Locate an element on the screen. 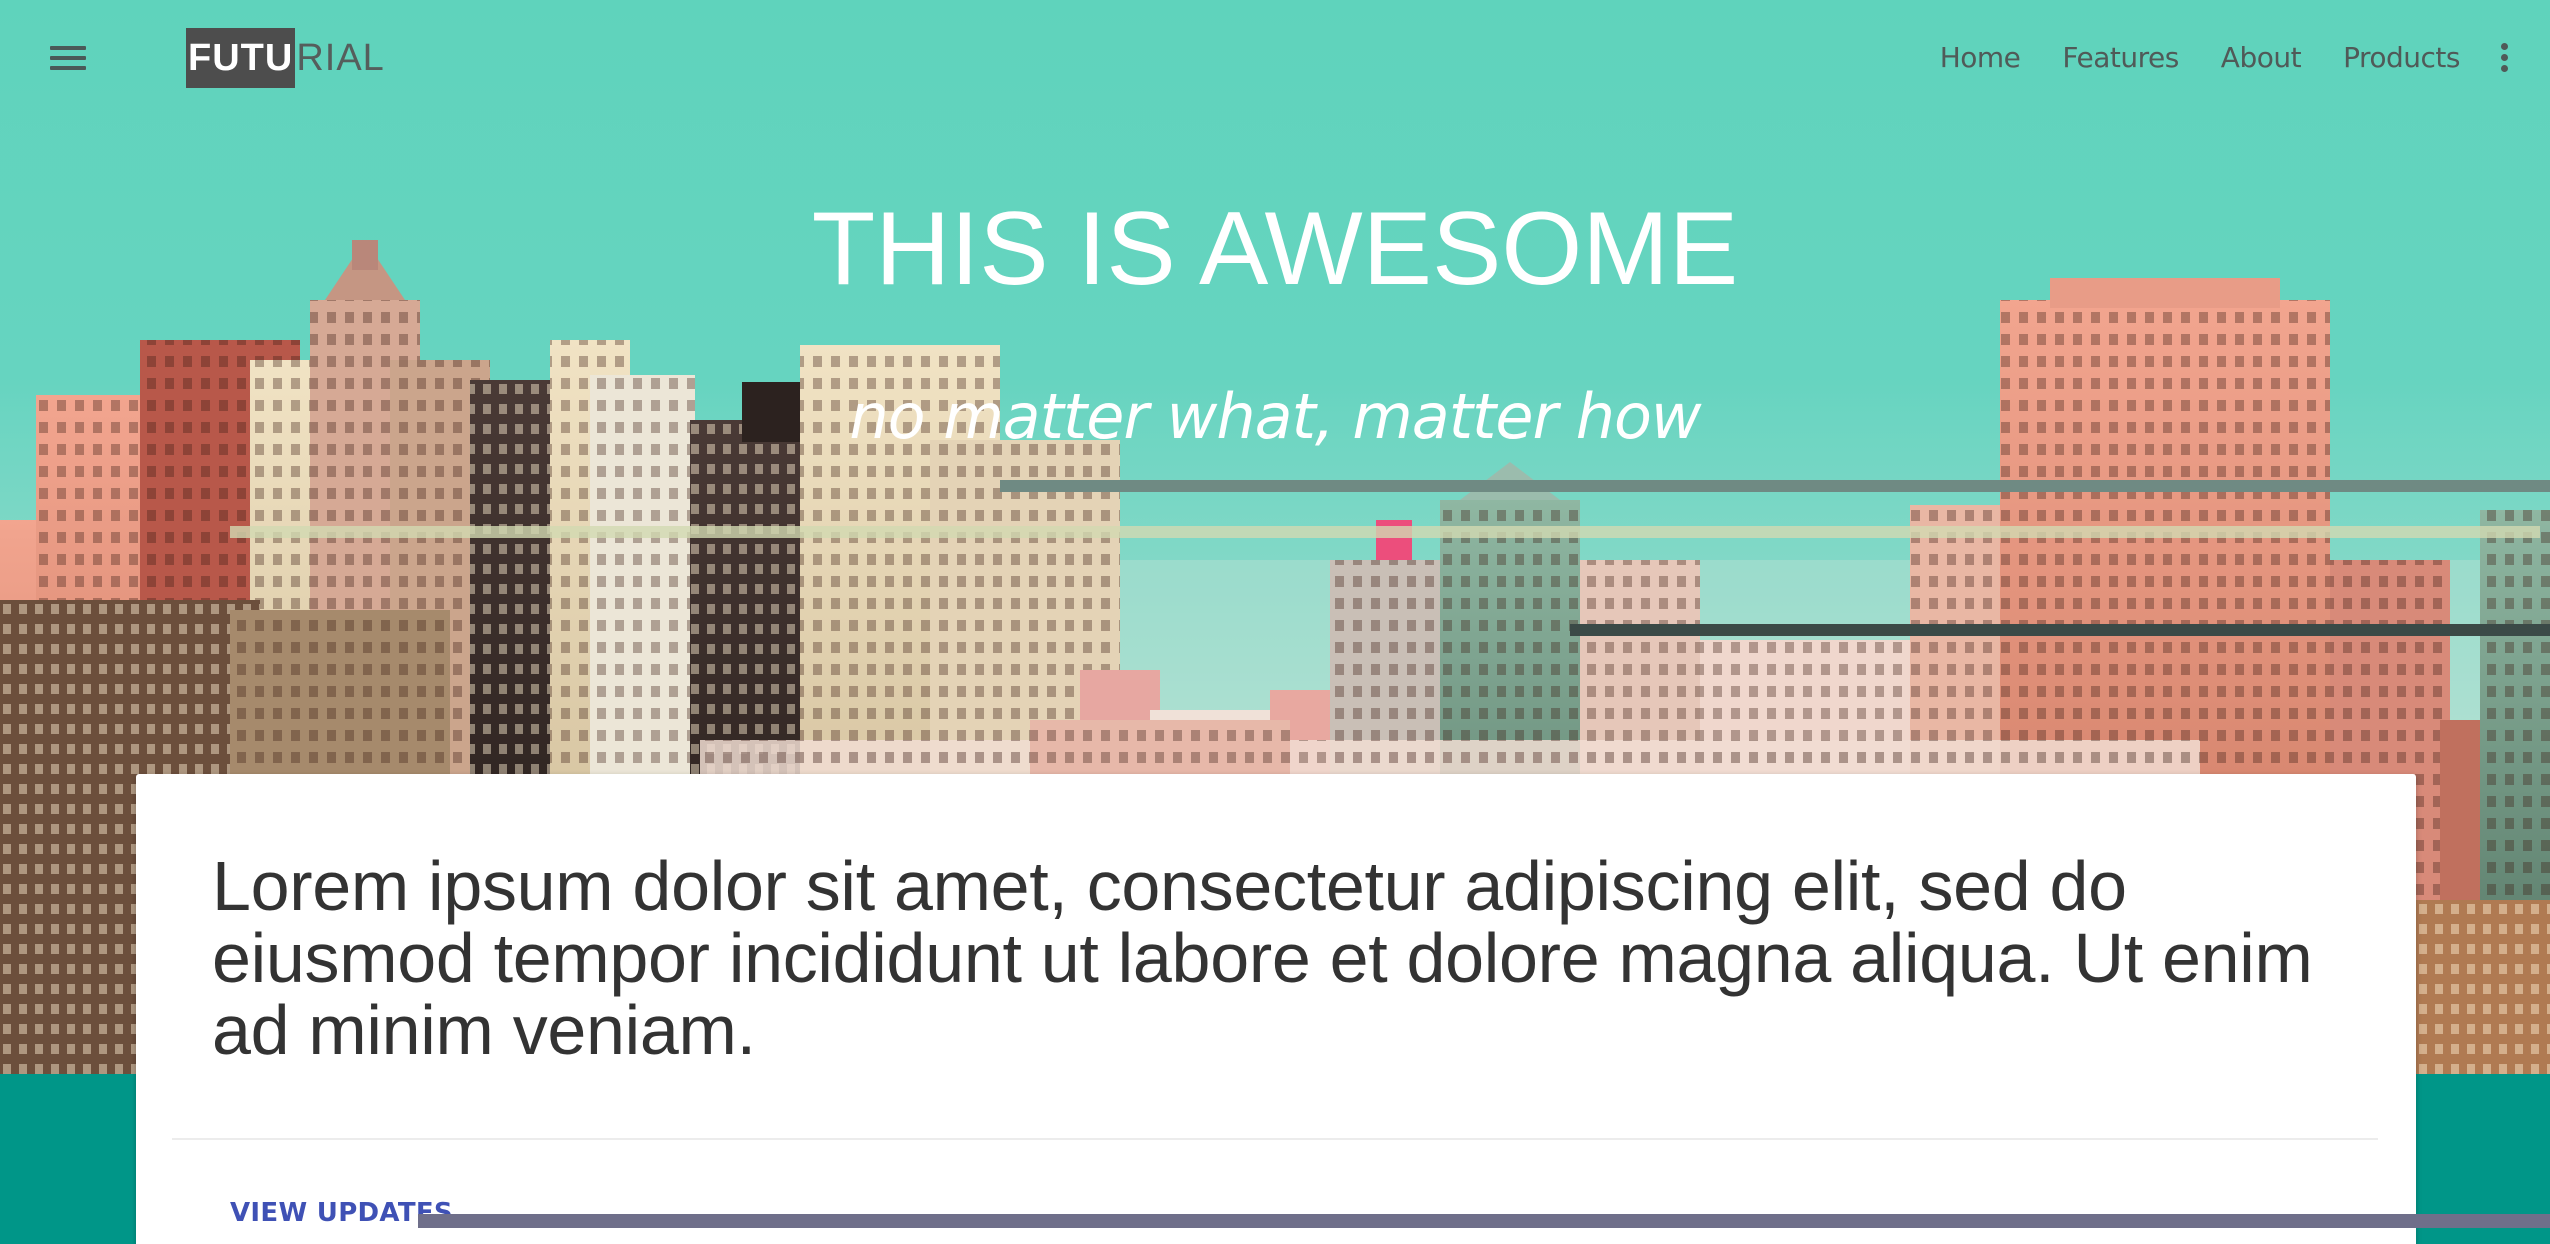  main-nav: Home Features About Products is located at coordinates (2179, 58).